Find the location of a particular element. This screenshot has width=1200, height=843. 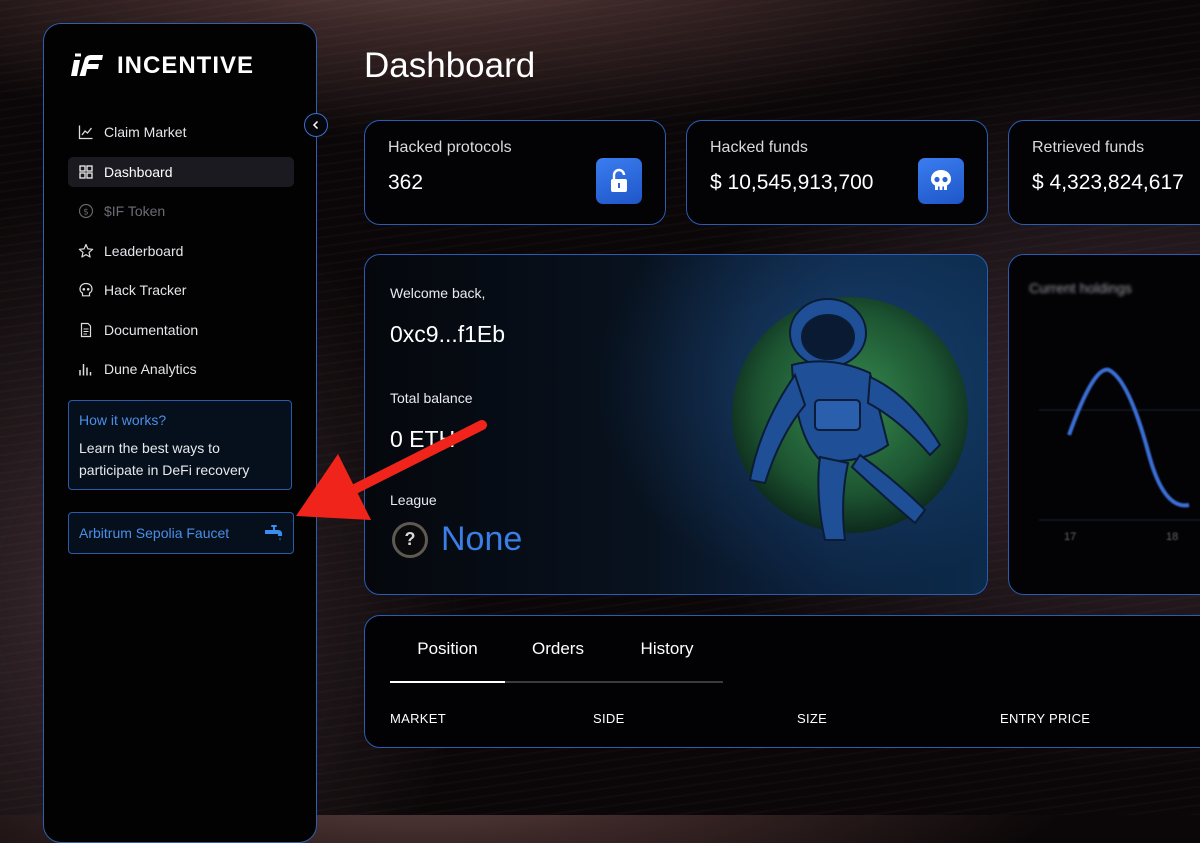

faucet-label: Arbitrum Sepolia Faucet is located at coordinates (154, 533).